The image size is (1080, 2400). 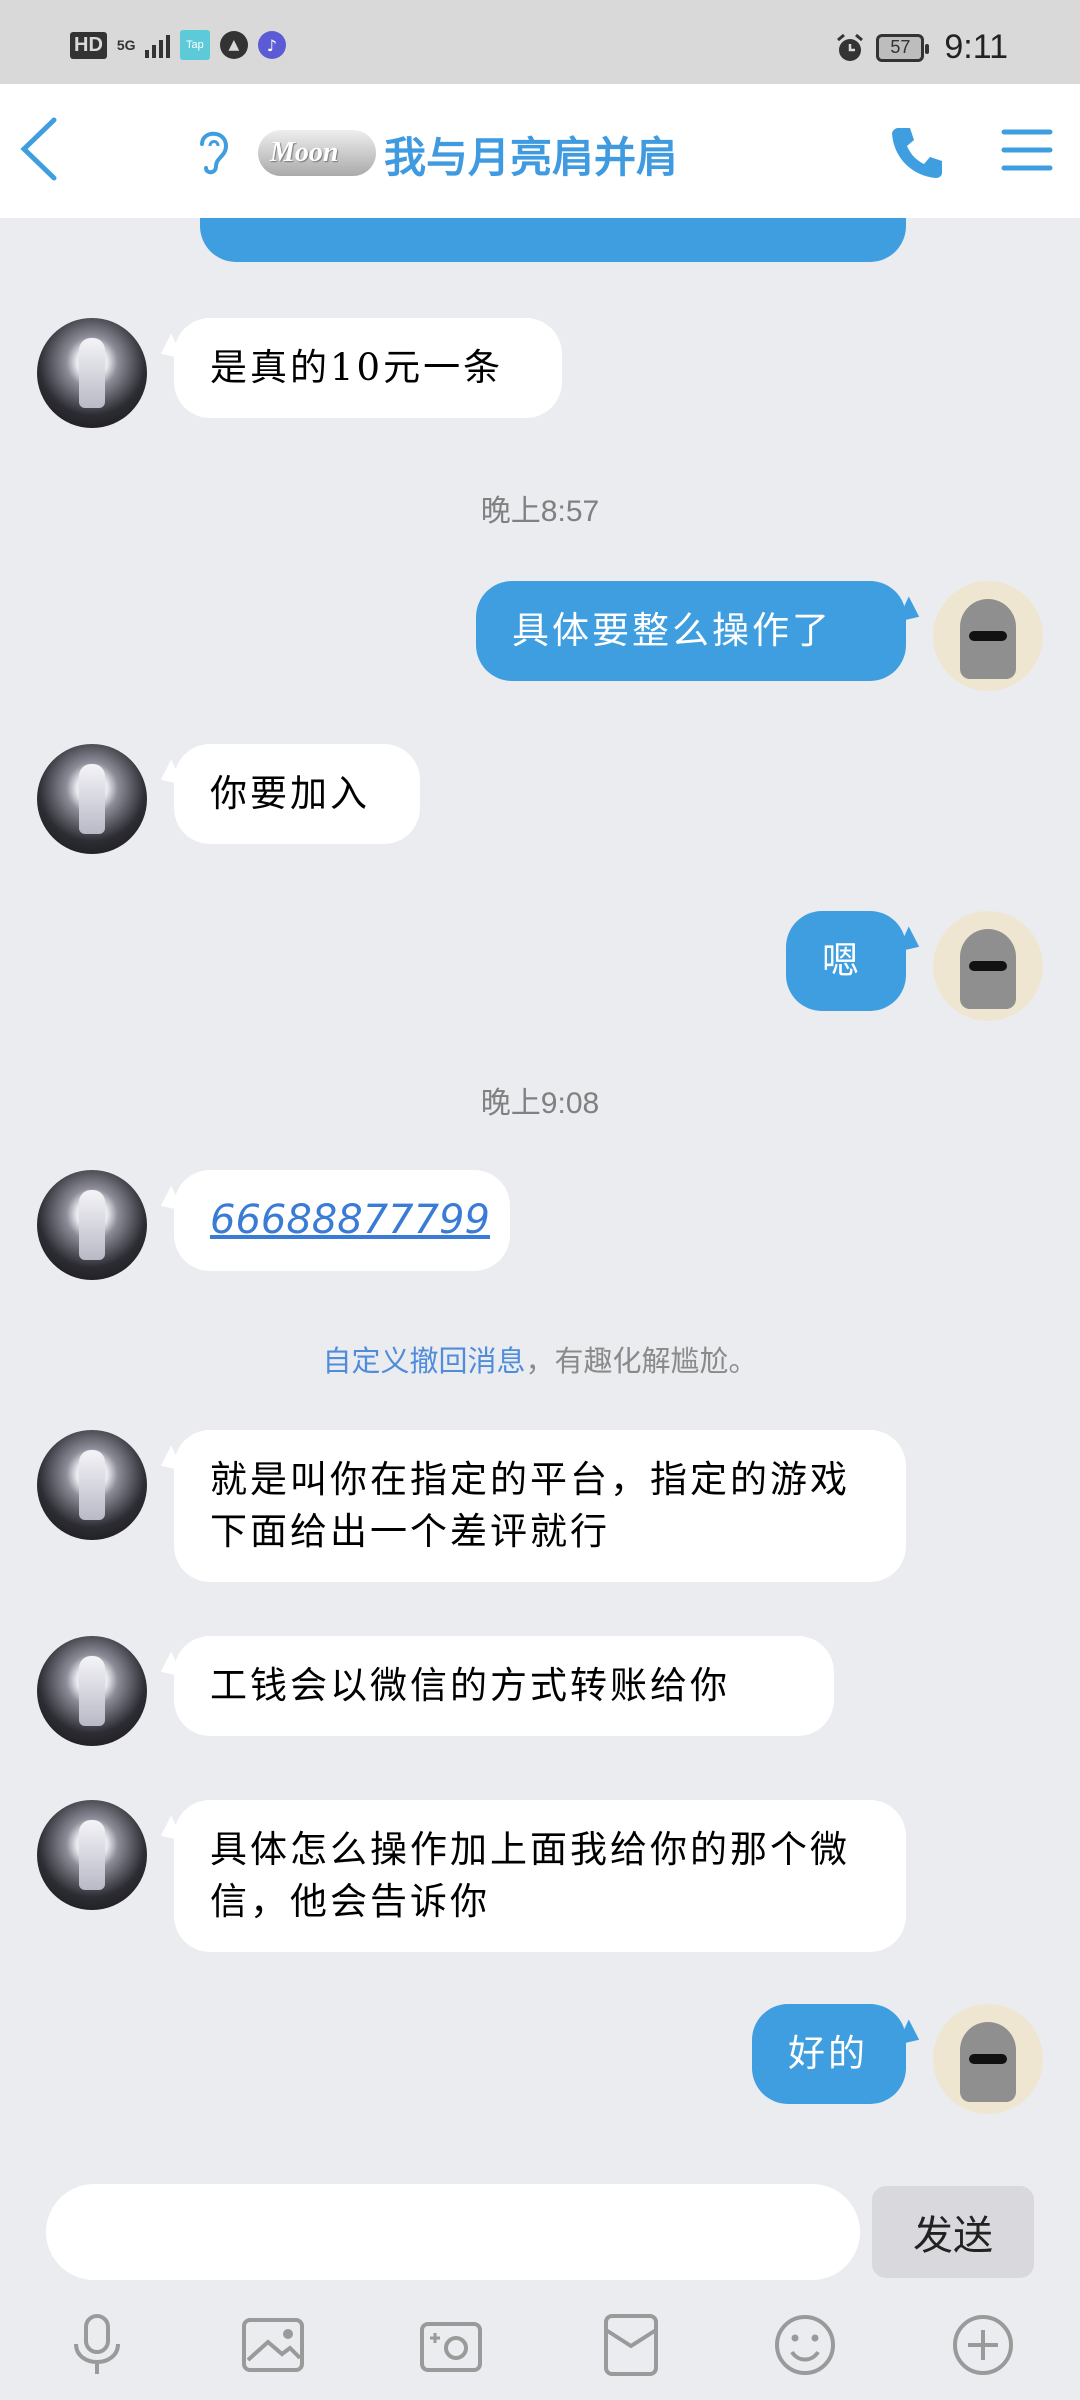 I want to click on network-type: 5G, so click(x=126, y=45).